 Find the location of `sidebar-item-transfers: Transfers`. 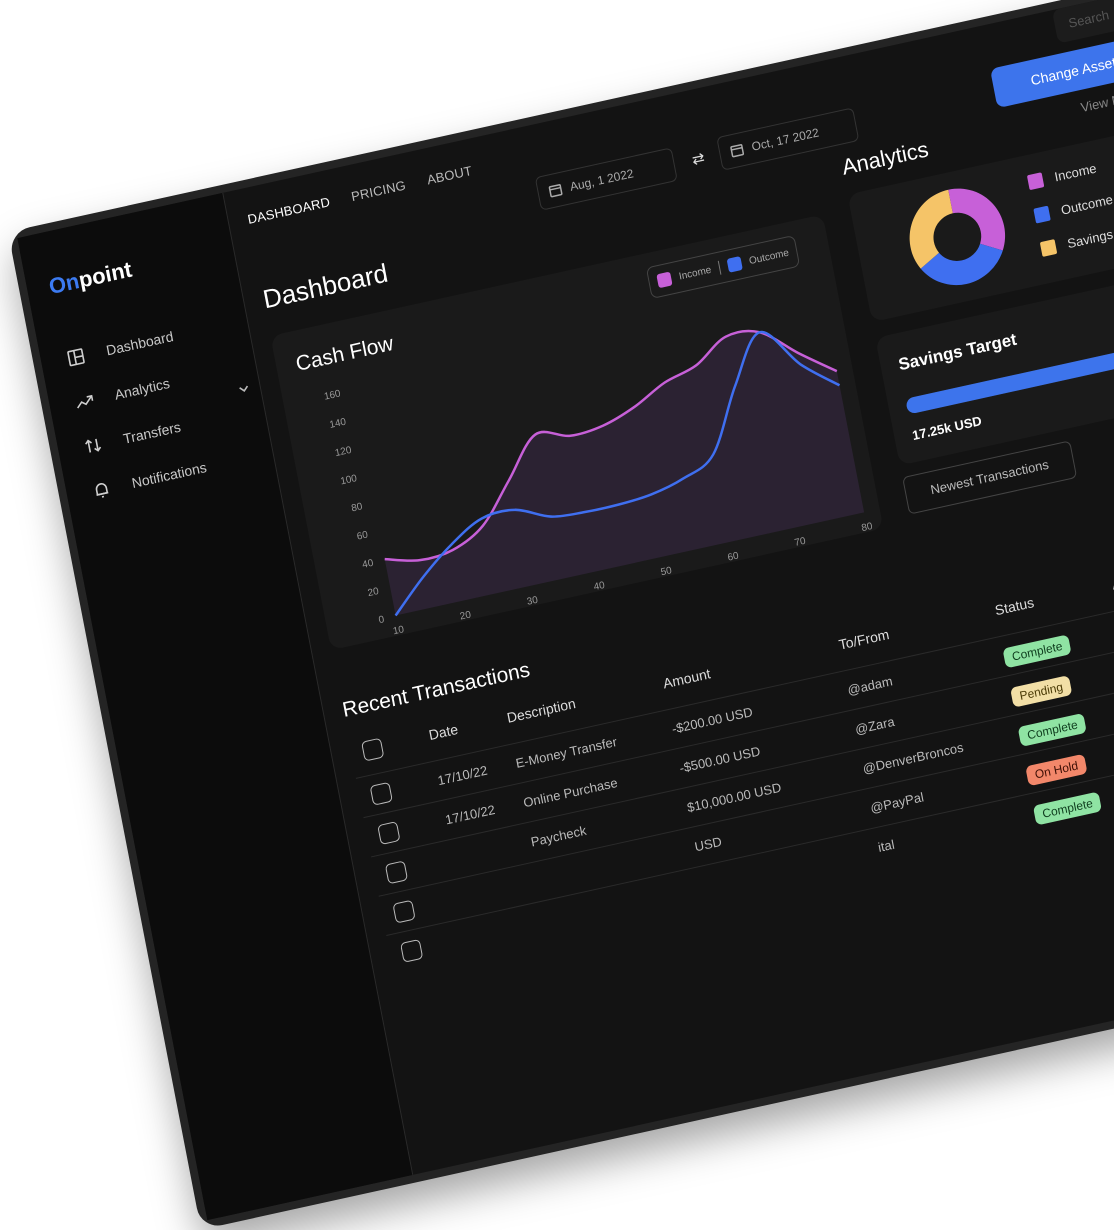

sidebar-item-transfers: Transfers is located at coordinates (133, 437).